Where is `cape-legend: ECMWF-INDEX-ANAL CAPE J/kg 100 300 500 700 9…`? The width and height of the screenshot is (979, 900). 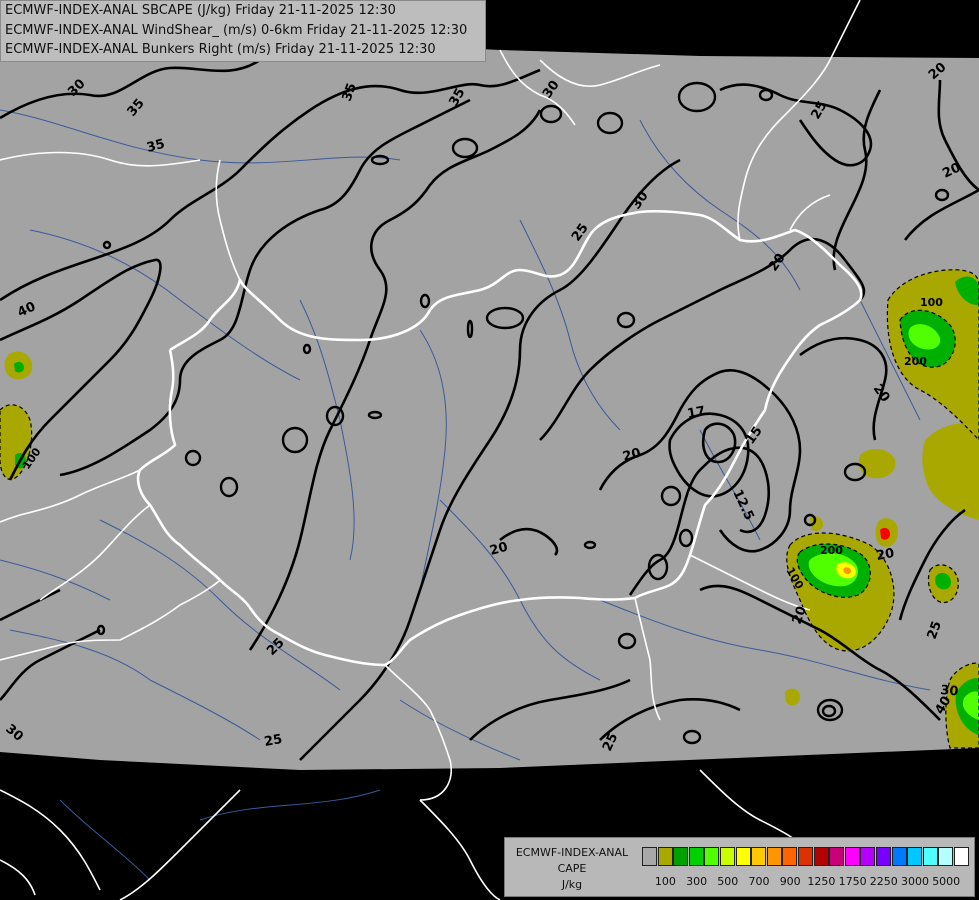 cape-legend: ECMWF-INDEX-ANAL CAPE J/kg 100 300 500 700 9… is located at coordinates (739, 867).